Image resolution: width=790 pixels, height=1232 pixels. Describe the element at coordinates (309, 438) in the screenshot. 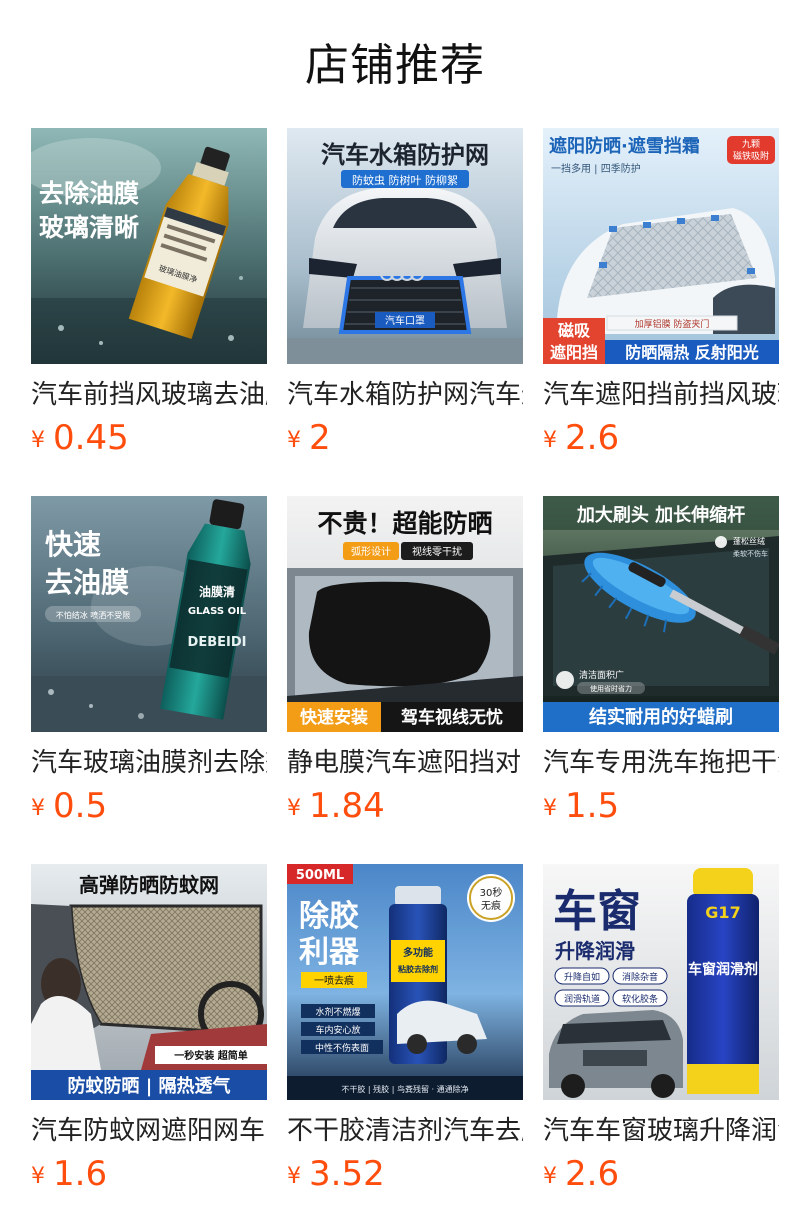

I see `product-price: ¥2` at that location.